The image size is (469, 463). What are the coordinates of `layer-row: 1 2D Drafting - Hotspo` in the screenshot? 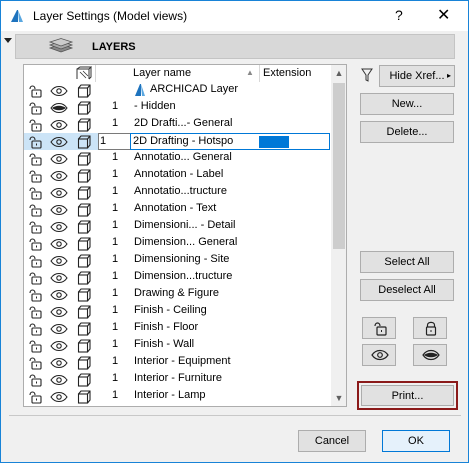 It's located at (177, 141).